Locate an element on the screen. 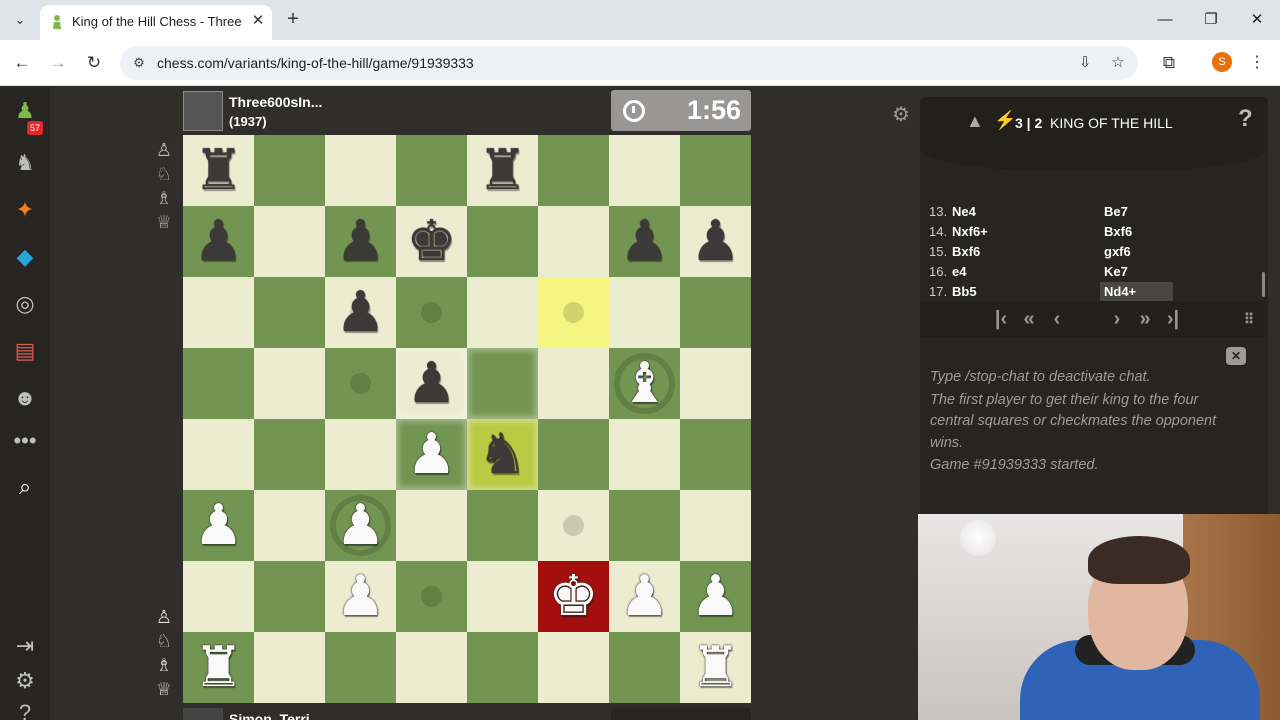 Image resolution: width=1280 pixels, height=720 pixels. square-e5: ♟ is located at coordinates (431, 454).